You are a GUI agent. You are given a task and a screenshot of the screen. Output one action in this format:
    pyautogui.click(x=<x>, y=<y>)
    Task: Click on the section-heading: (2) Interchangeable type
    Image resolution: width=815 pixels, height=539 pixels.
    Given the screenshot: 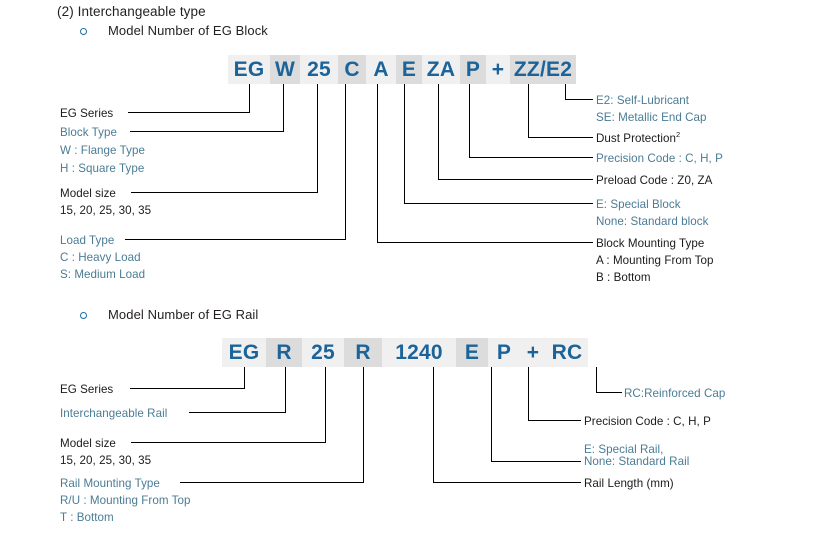 What is the action you would take?
    pyautogui.click(x=131, y=11)
    